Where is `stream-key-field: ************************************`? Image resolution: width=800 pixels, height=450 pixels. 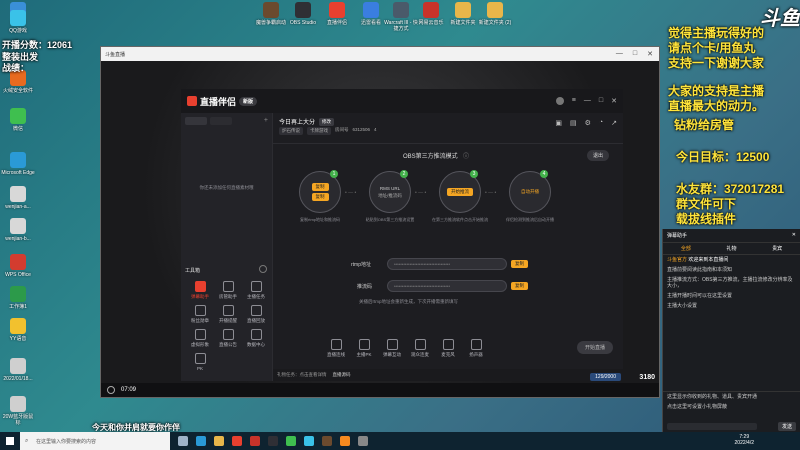 stream-key-field: ************************************ is located at coordinates (447, 286).